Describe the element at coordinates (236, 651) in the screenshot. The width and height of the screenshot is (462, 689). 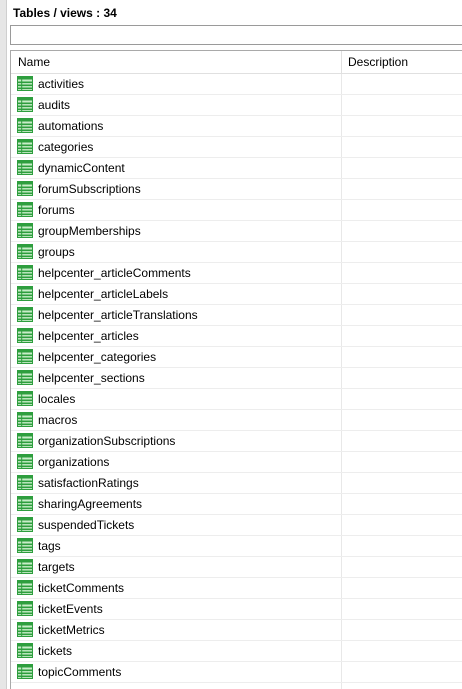
I see `table-row: tickets` at that location.